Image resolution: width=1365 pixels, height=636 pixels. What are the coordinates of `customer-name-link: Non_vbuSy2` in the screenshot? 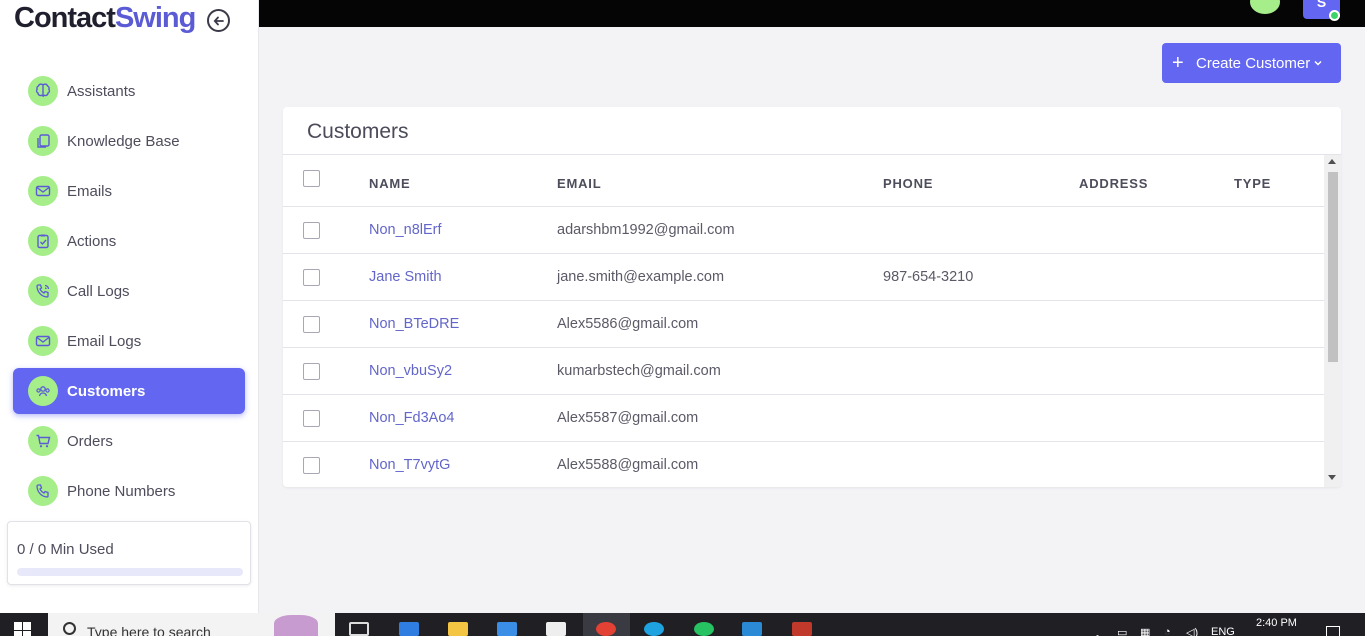 It's located at (410, 371).